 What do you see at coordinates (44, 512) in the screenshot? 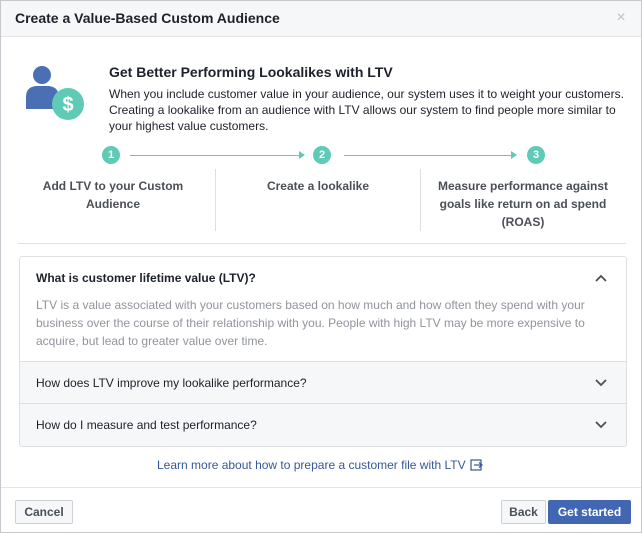
I see `cancel-button: Cancel` at bounding box center [44, 512].